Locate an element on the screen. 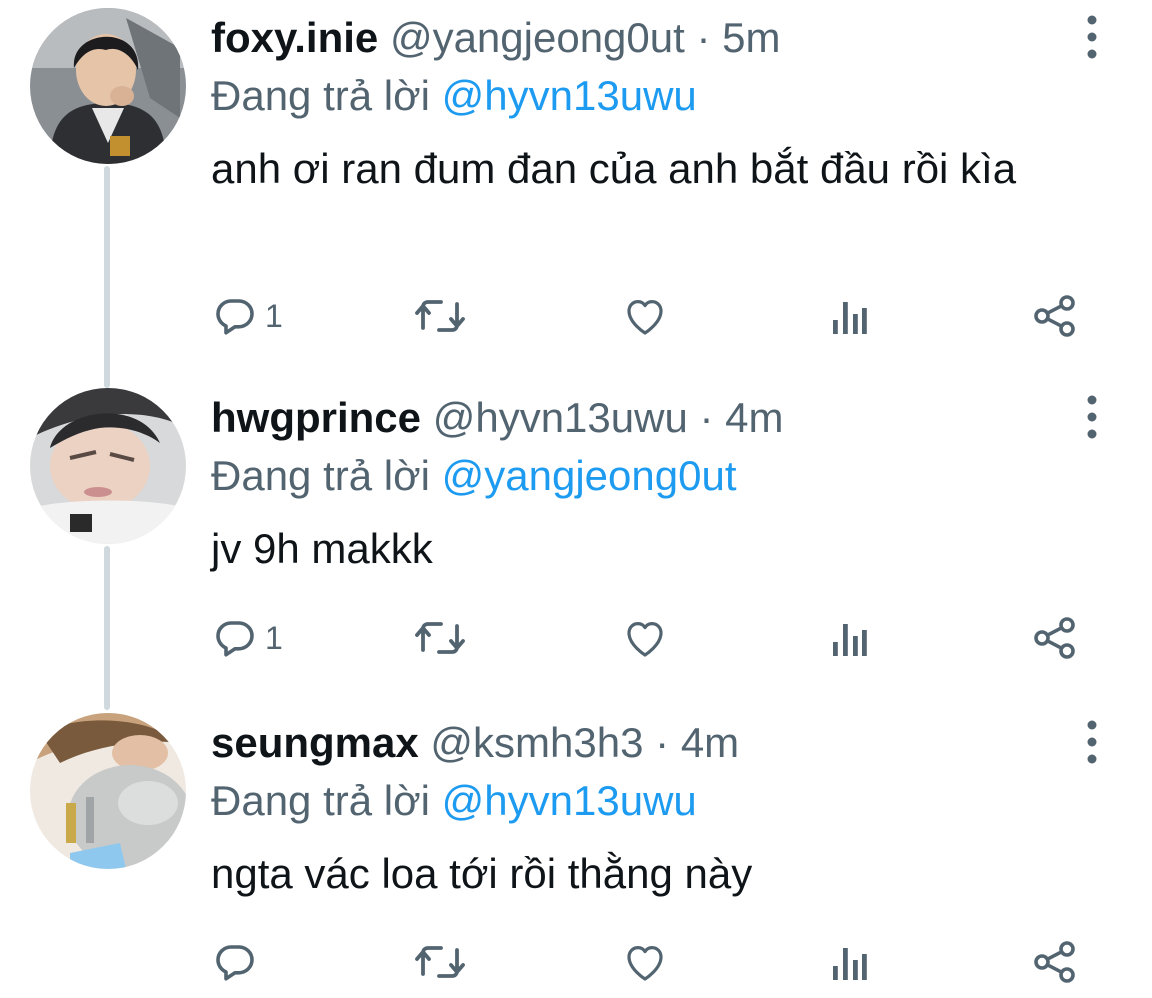  replying-to-line: Đang trả lời @yangjeong0ut is located at coordinates (474, 476).